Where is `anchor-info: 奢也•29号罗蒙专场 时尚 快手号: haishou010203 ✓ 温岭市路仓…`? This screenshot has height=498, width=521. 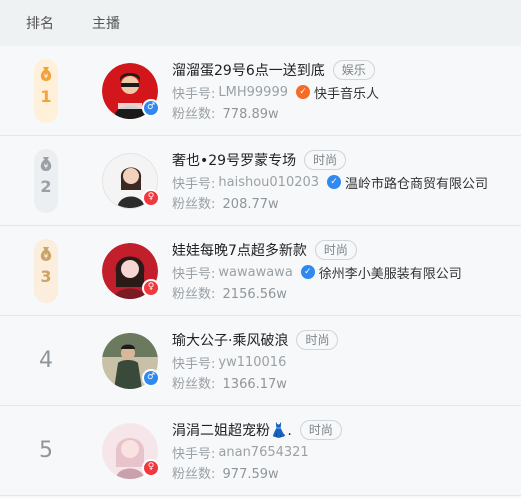
anchor-info: 奢也•29号罗蒙专场 时尚 快手号: haishou010203 ✓ 温岭市路仓… is located at coordinates (330, 180).